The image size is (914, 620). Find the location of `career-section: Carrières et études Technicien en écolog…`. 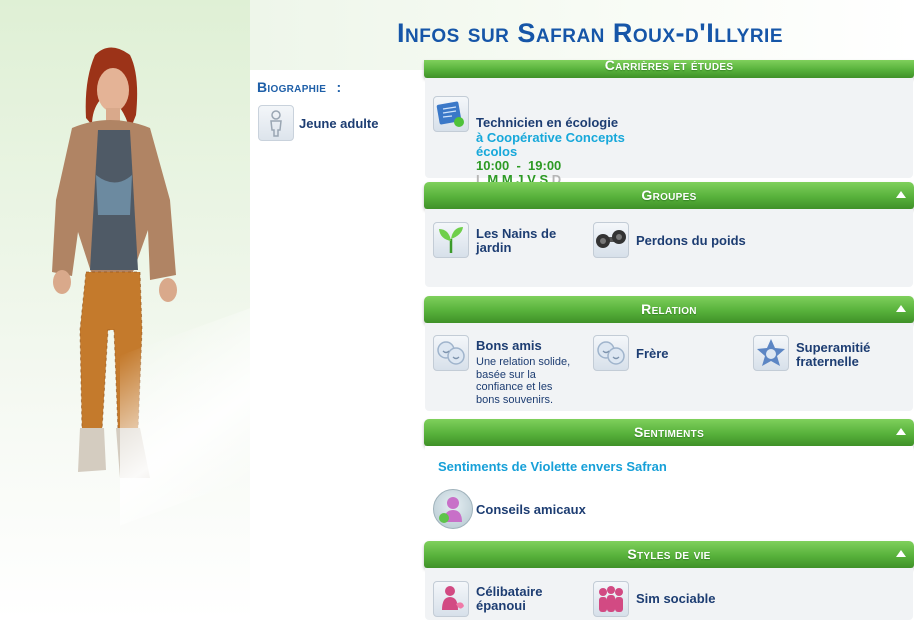

career-section: Carrières et études Technicien en écolog… is located at coordinates (669, 123).